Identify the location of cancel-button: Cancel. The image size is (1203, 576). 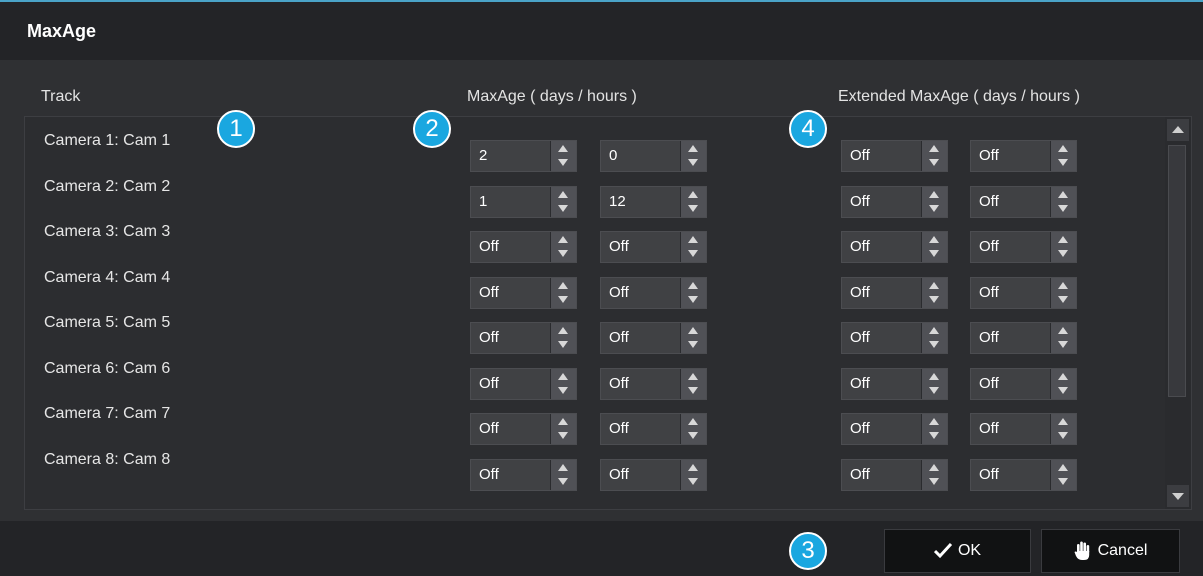
(1110, 551).